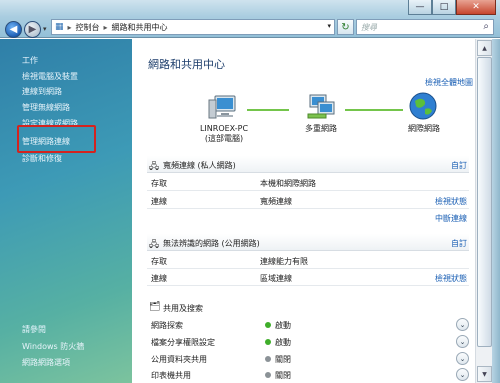 This screenshot has width=500, height=383. Describe the element at coordinates (140, 27) in the screenshot. I see `breadcrumb-network-center: 網路和共用中心` at that location.